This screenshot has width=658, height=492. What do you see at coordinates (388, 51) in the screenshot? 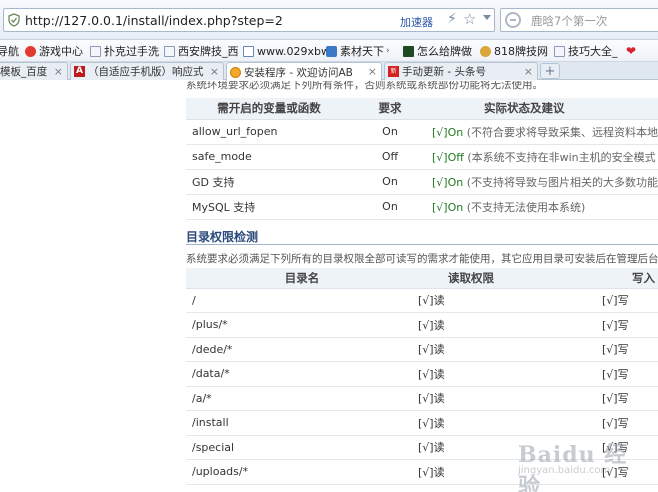
I see `chevron-right-icon: ›` at bounding box center [388, 51].